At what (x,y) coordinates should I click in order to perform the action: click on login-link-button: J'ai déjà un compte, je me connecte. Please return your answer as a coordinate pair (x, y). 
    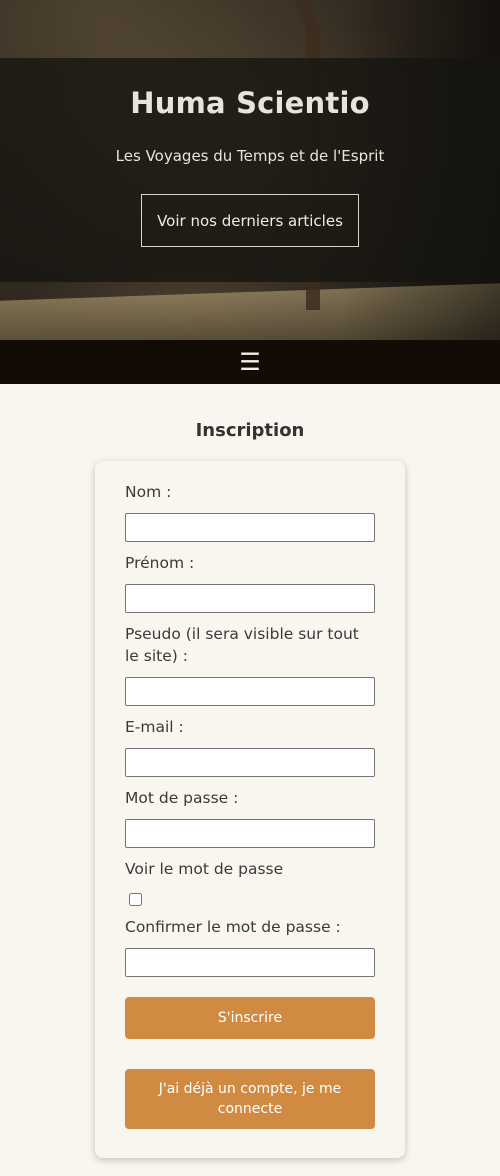
    Looking at the image, I should click on (250, 1099).